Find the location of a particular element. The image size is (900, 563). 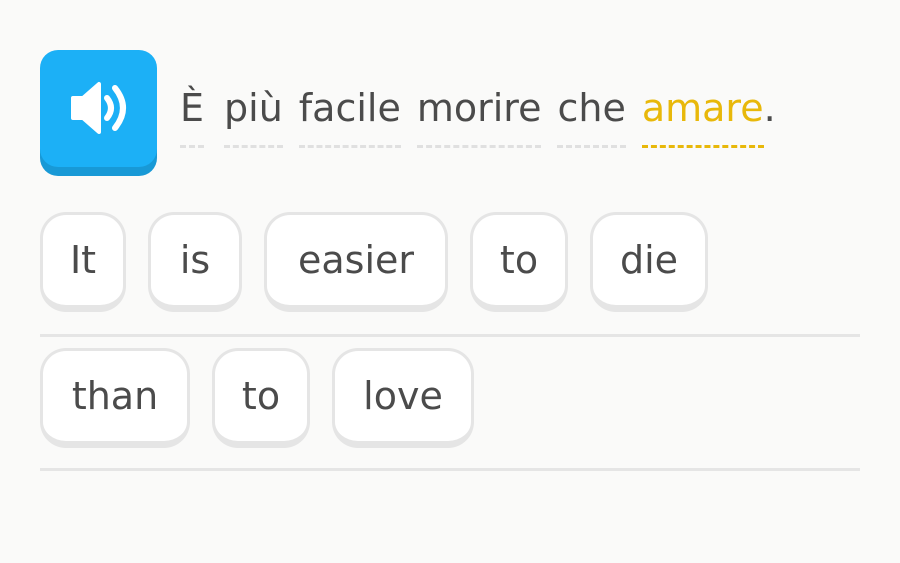

prompt-word: che is located at coordinates (591, 115).